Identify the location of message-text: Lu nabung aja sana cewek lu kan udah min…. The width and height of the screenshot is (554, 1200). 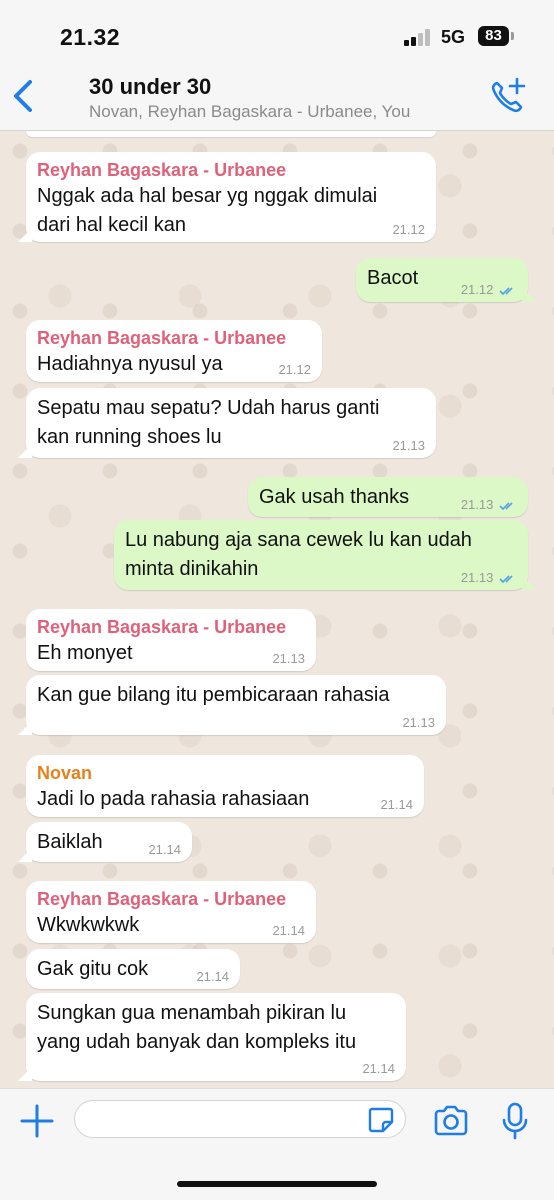
(298, 554).